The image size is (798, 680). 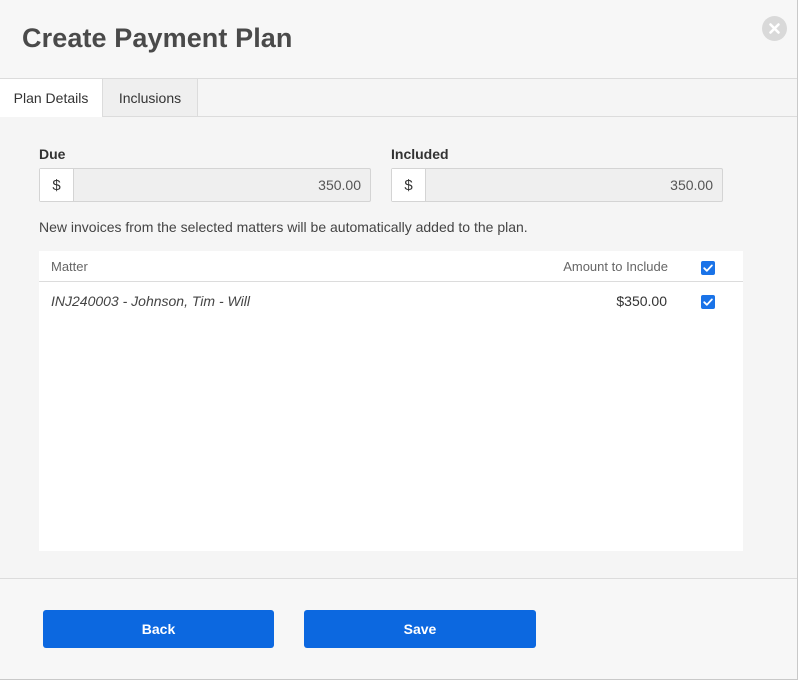 I want to click on due-field: $ 350.00, so click(x=205, y=185).